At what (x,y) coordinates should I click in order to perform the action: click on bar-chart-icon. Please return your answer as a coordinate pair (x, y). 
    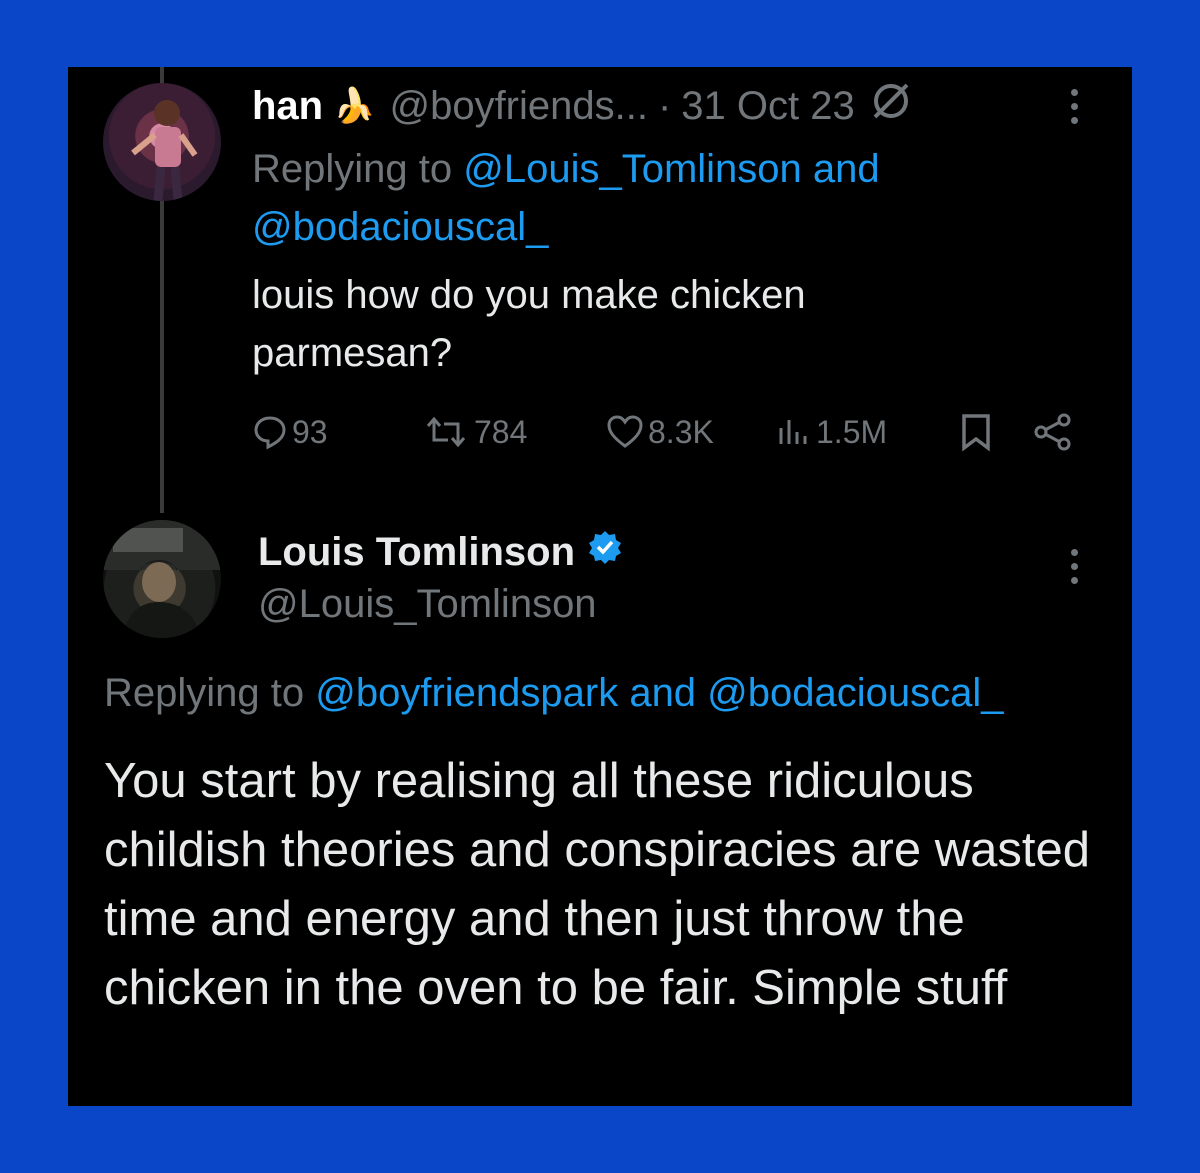
    Looking at the image, I should click on (794, 432).